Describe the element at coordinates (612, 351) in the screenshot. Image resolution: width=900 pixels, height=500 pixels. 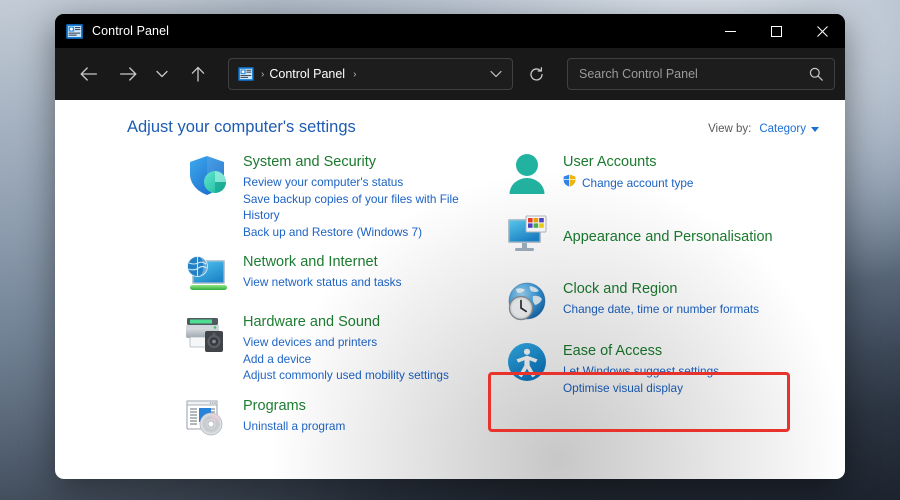
I see `category-title: Ease of Access` at that location.